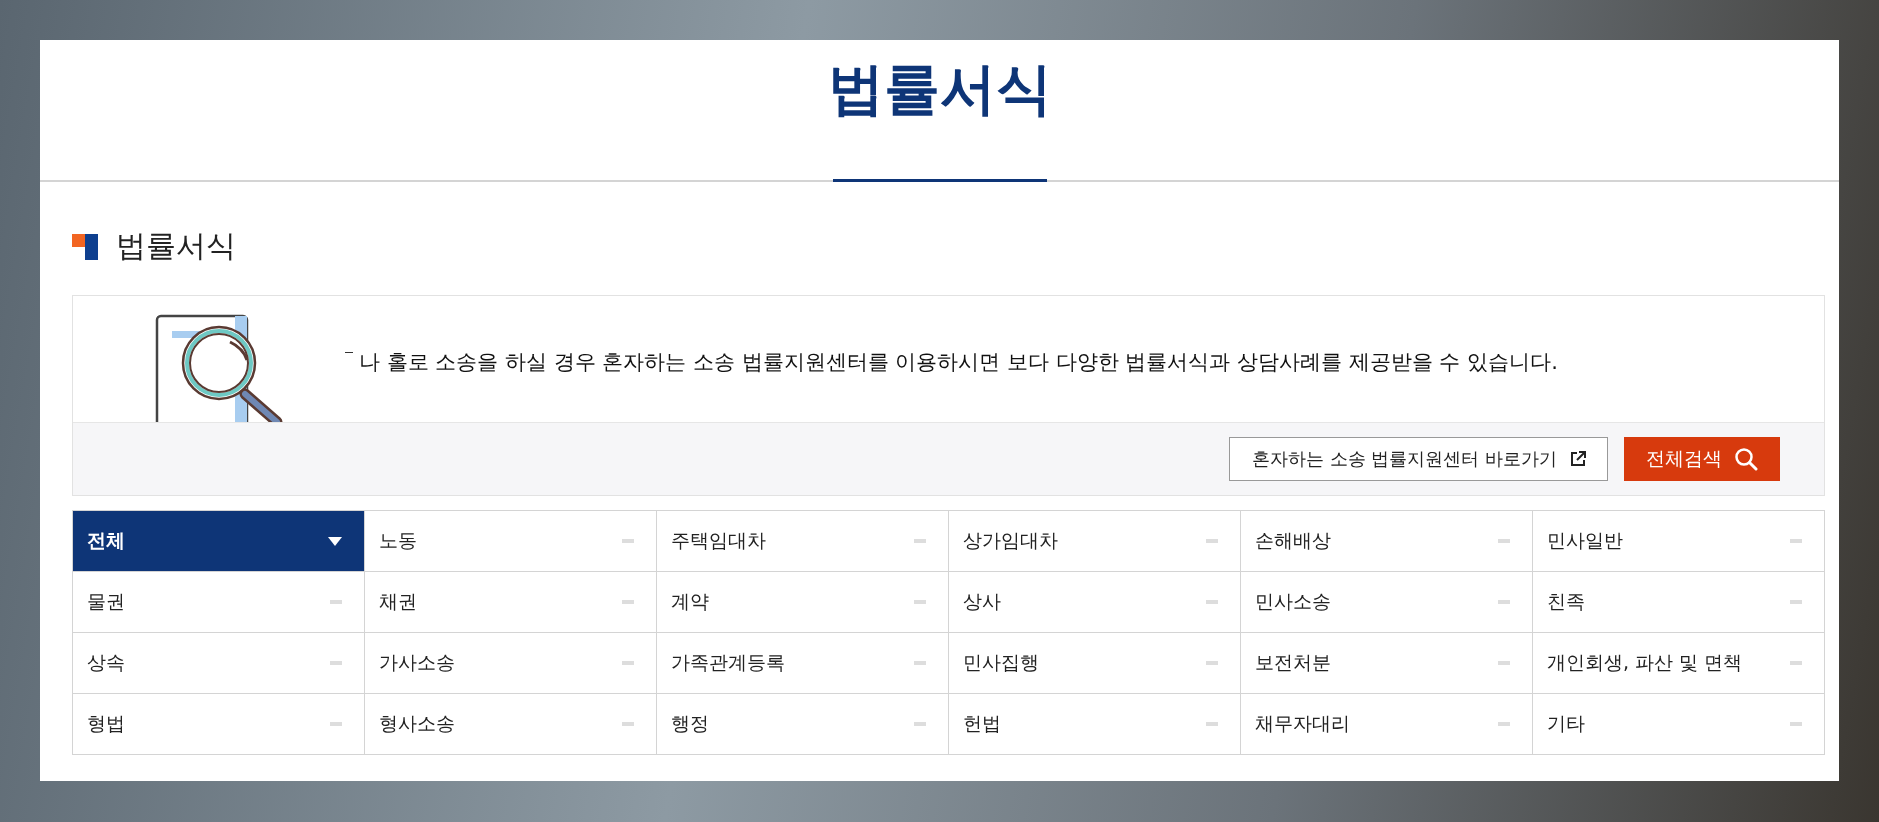 The width and height of the screenshot is (1879, 822). I want to click on category-tab: 기타, so click(1679, 724).